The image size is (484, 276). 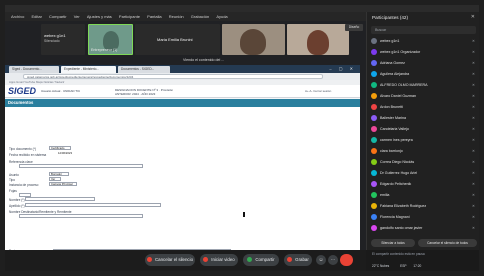 I want to click on tipo-select: Ver, so click(x=55, y=179).